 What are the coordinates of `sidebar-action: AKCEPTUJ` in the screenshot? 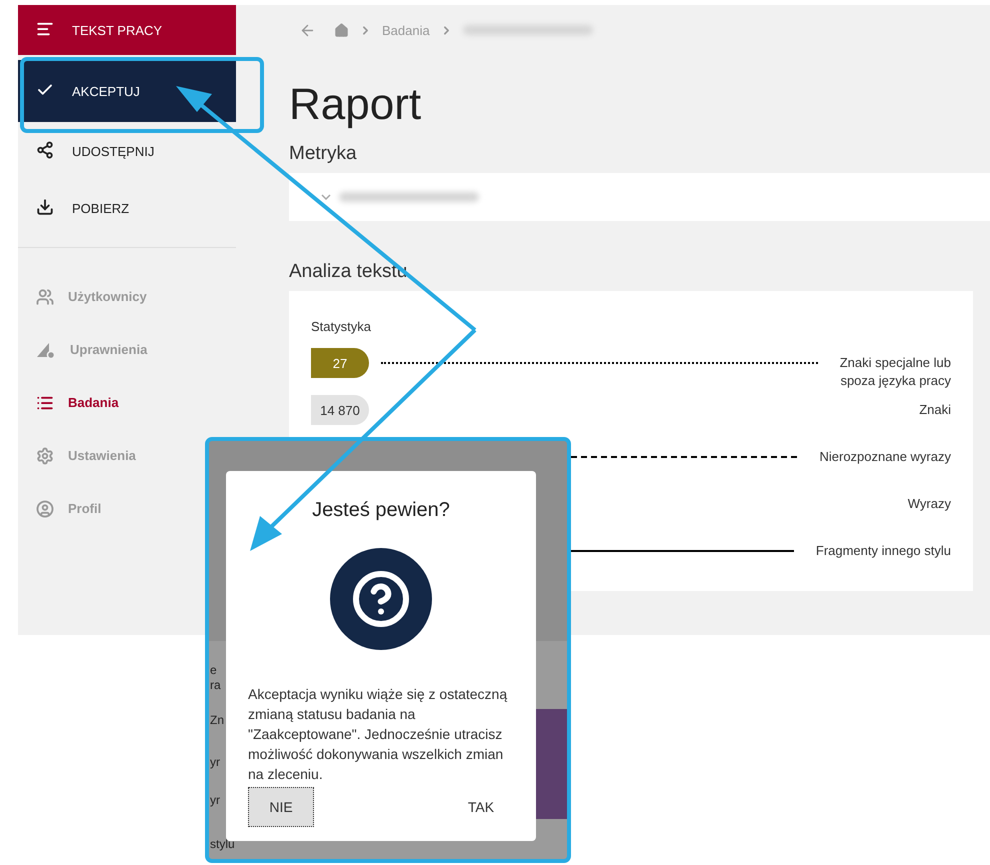 It's located at (127, 91).